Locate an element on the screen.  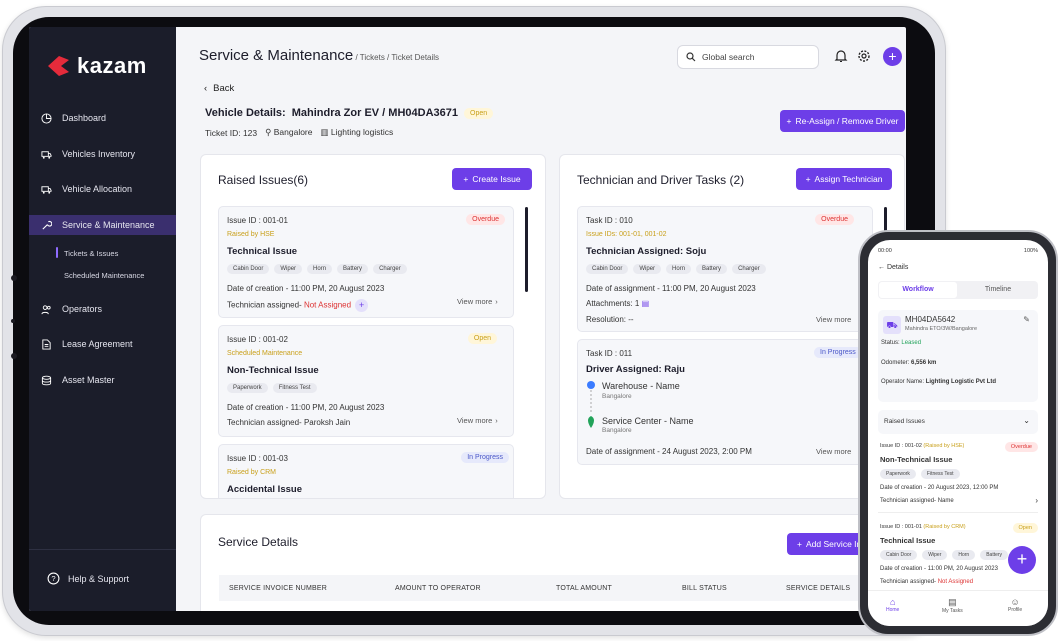
issue-tags: Cabin Door Wiper Horn Battery Charger is located at coordinates (317, 269).